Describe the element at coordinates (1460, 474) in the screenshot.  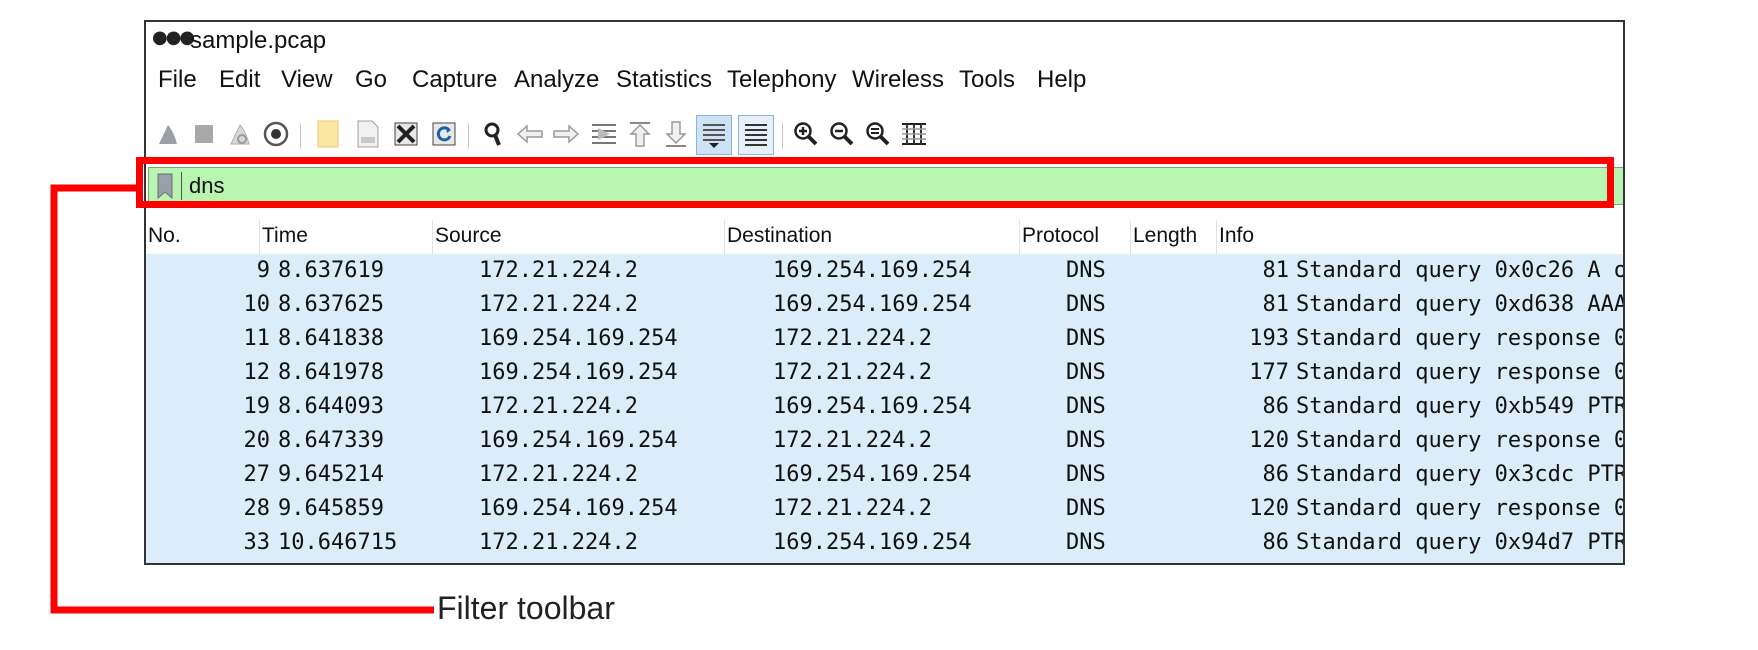
I see `packet-cell-info: Standard query 0x3cdc PTR` at that location.